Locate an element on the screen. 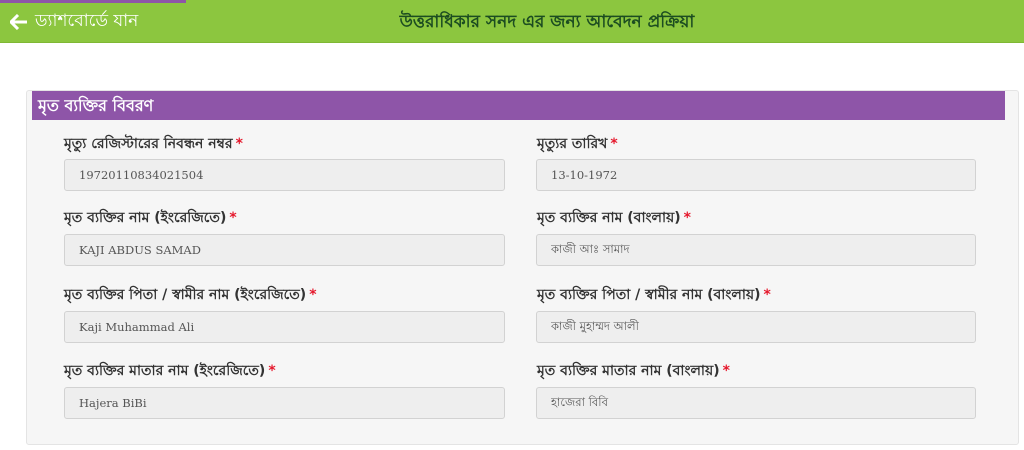 This screenshot has width=1024, height=450. death-reg-no-label-text: মৃত্যু রেজিস্টারের নিবন্ধন নম্বর is located at coordinates (148, 144).